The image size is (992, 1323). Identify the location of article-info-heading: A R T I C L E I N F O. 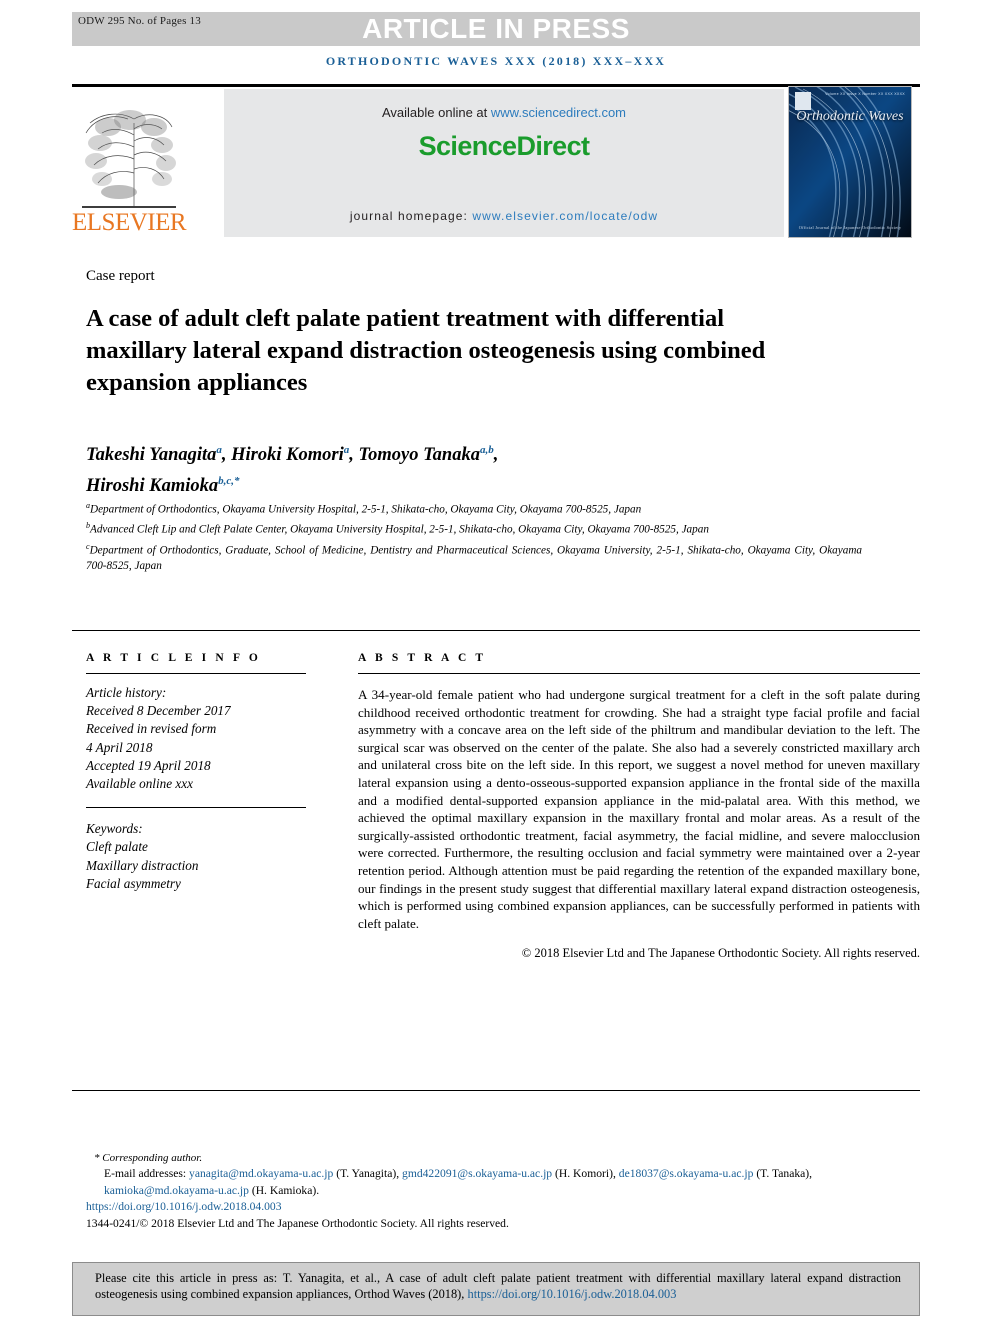
(173, 658).